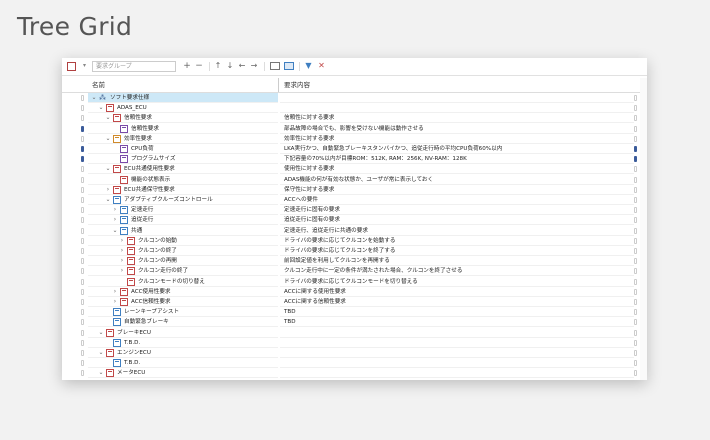  What do you see at coordinates (183, 98) in the screenshot?
I see `name-cell: ⌄ ⁂ ソフト要求仕様` at bounding box center [183, 98].